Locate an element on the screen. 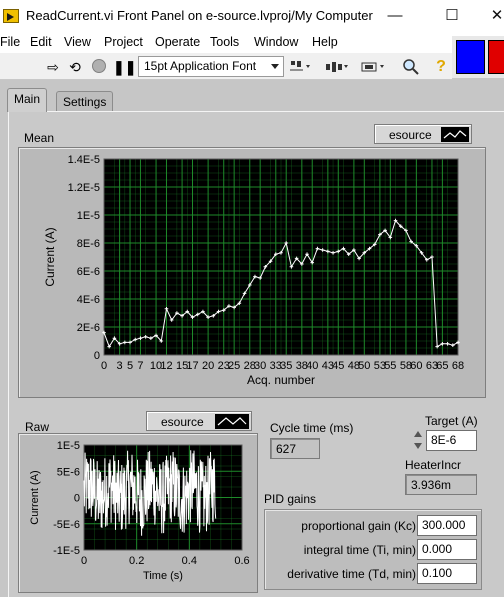 Image resolution: width=504 pixels, height=597 pixels. y-tick-label: -5E-6 is located at coordinates (66, 525).